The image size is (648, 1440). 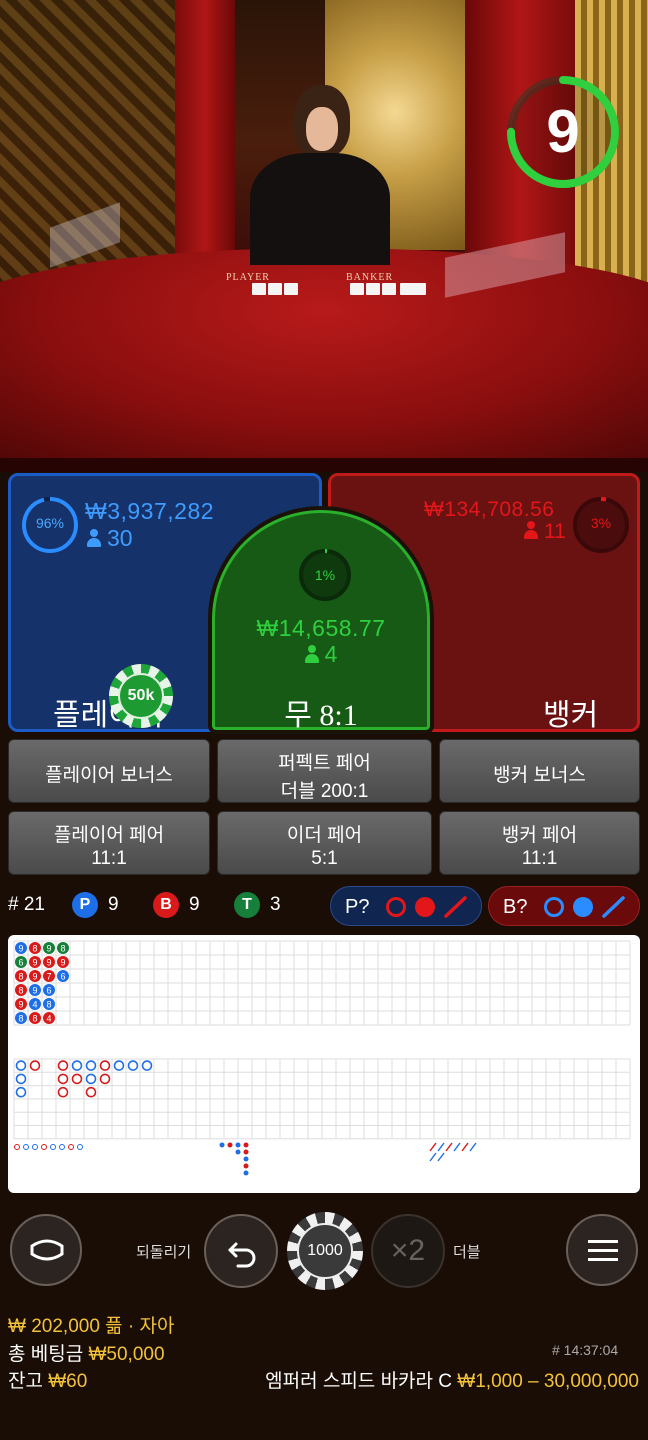 I want to click on hamburger-menu-icon, so click(x=603, y=1250).